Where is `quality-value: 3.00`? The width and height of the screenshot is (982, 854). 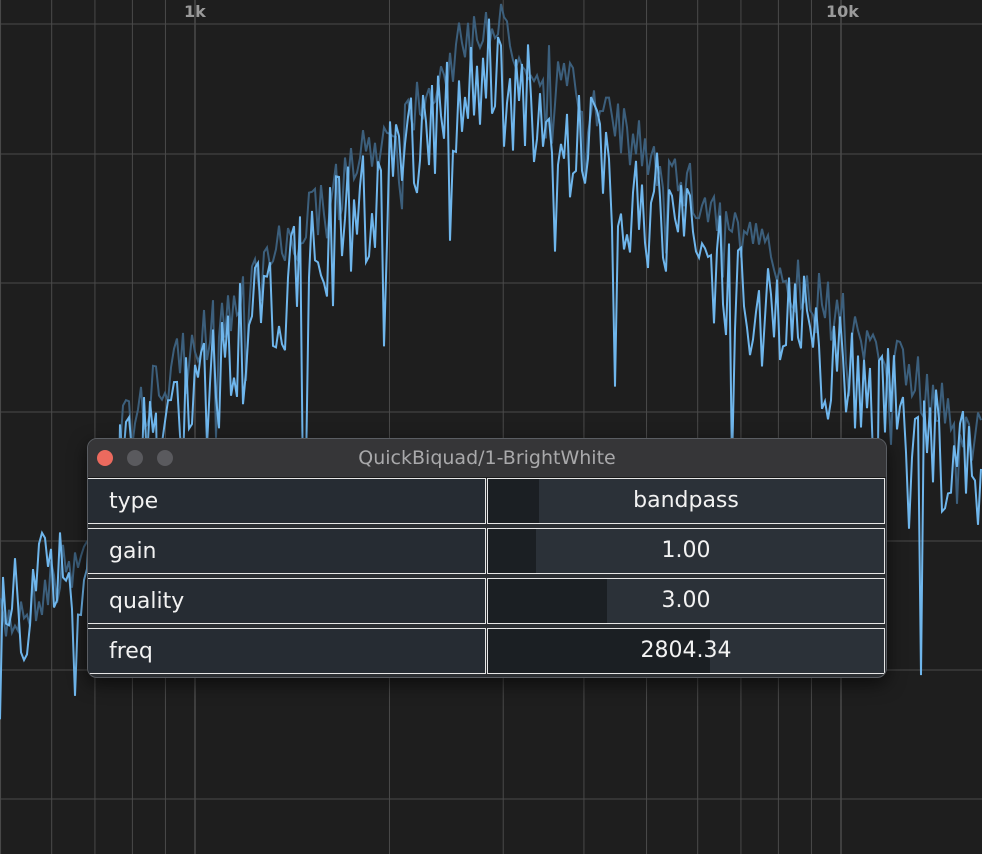 quality-value: 3.00 is located at coordinates (686, 600).